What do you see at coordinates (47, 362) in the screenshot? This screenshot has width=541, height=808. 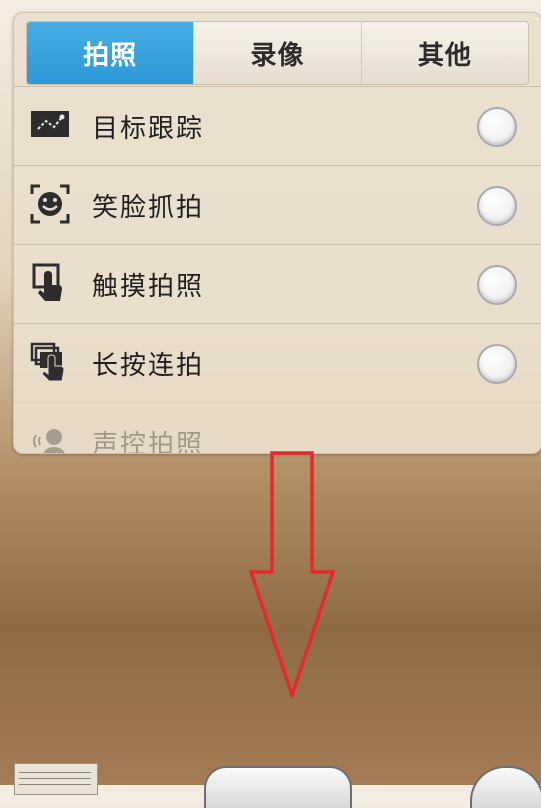 I see `burst-shoot-icon` at bounding box center [47, 362].